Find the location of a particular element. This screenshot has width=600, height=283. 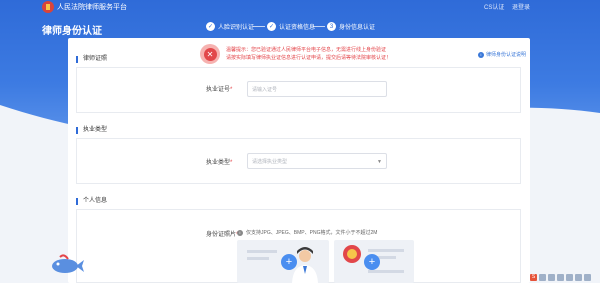

step-qualification: ✓ 认证资格信息 is located at coordinates (291, 26).